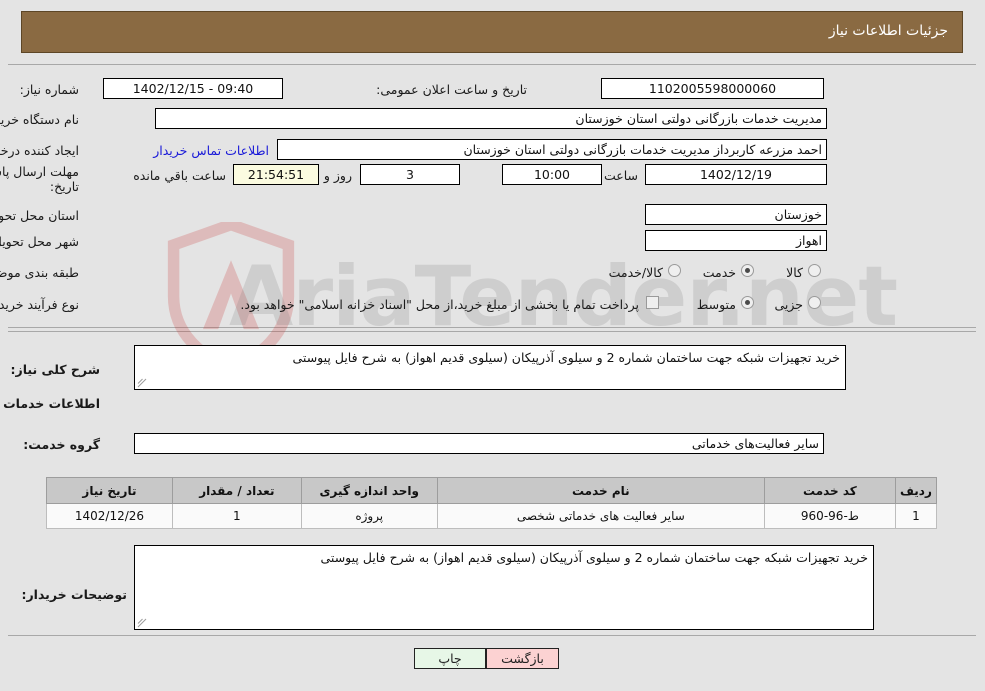 This screenshot has width=985, height=691. I want to click on cell-service-code: ط-96-960, so click(830, 516).